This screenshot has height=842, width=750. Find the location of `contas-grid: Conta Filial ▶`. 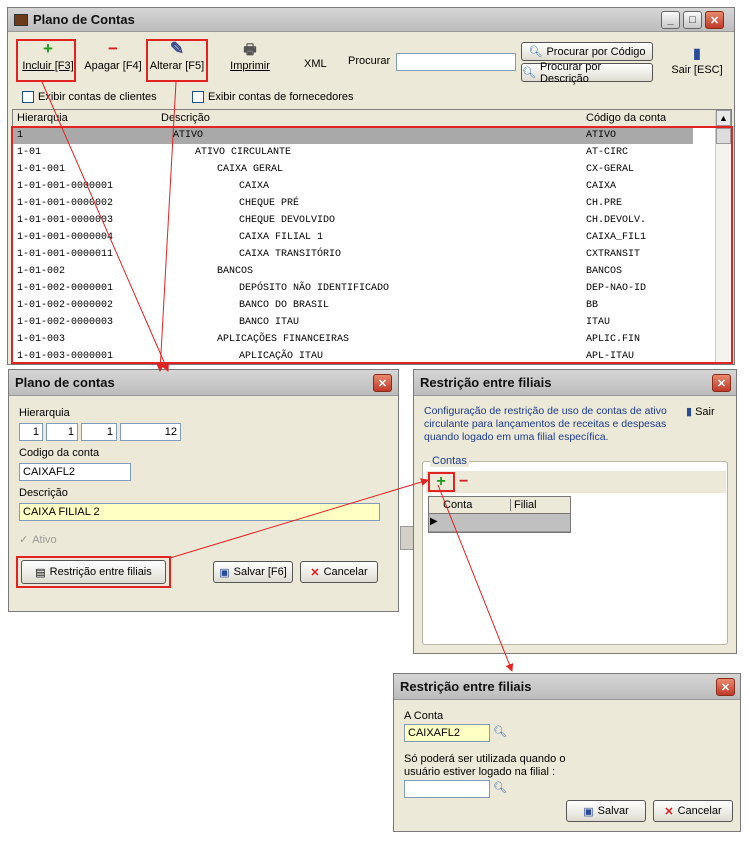

contas-grid: Conta Filial ▶ is located at coordinates (499, 514).